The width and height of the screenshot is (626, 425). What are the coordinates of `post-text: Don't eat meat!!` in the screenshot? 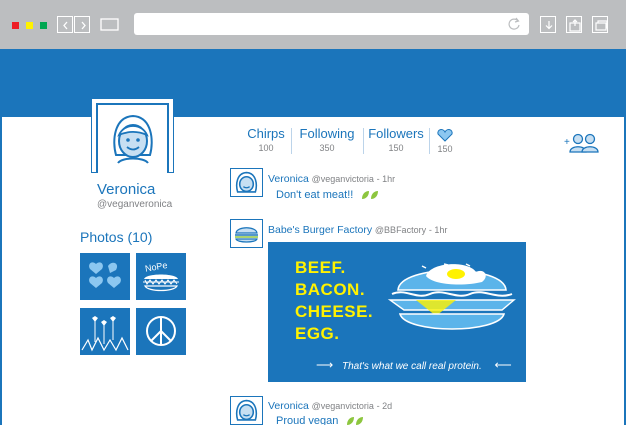 It's located at (328, 195).